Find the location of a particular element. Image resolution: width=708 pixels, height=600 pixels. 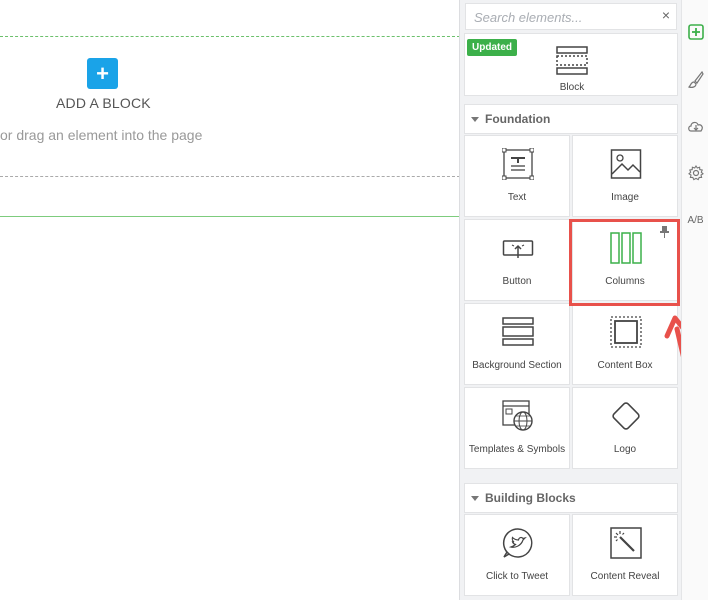

image-icon is located at coordinates (626, 164).